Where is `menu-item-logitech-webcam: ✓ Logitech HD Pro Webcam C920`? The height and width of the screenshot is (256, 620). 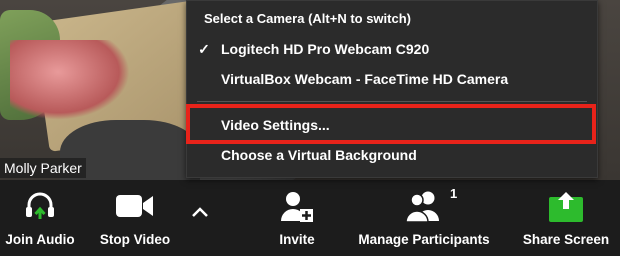 menu-item-logitech-webcam: ✓ Logitech HD Pro Webcam C920 is located at coordinates (392, 49).